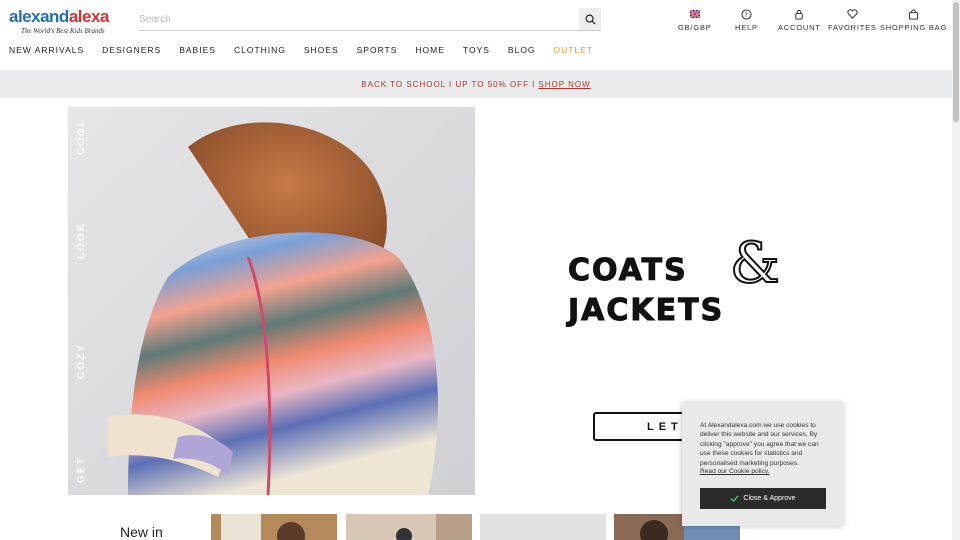 This screenshot has width=960, height=540. Describe the element at coordinates (39, 16) in the screenshot. I see `logo-part1: alexand` at that location.